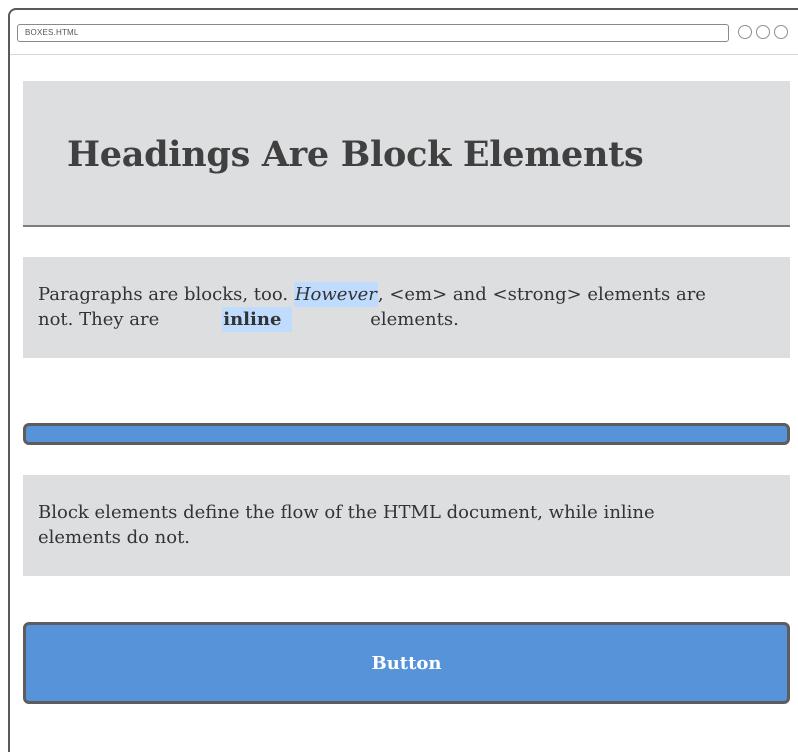 Image resolution: width=798 pixels, height=752 pixels. What do you see at coordinates (335, 294) in the screenshot?
I see `em-inline-example: However` at bounding box center [335, 294].